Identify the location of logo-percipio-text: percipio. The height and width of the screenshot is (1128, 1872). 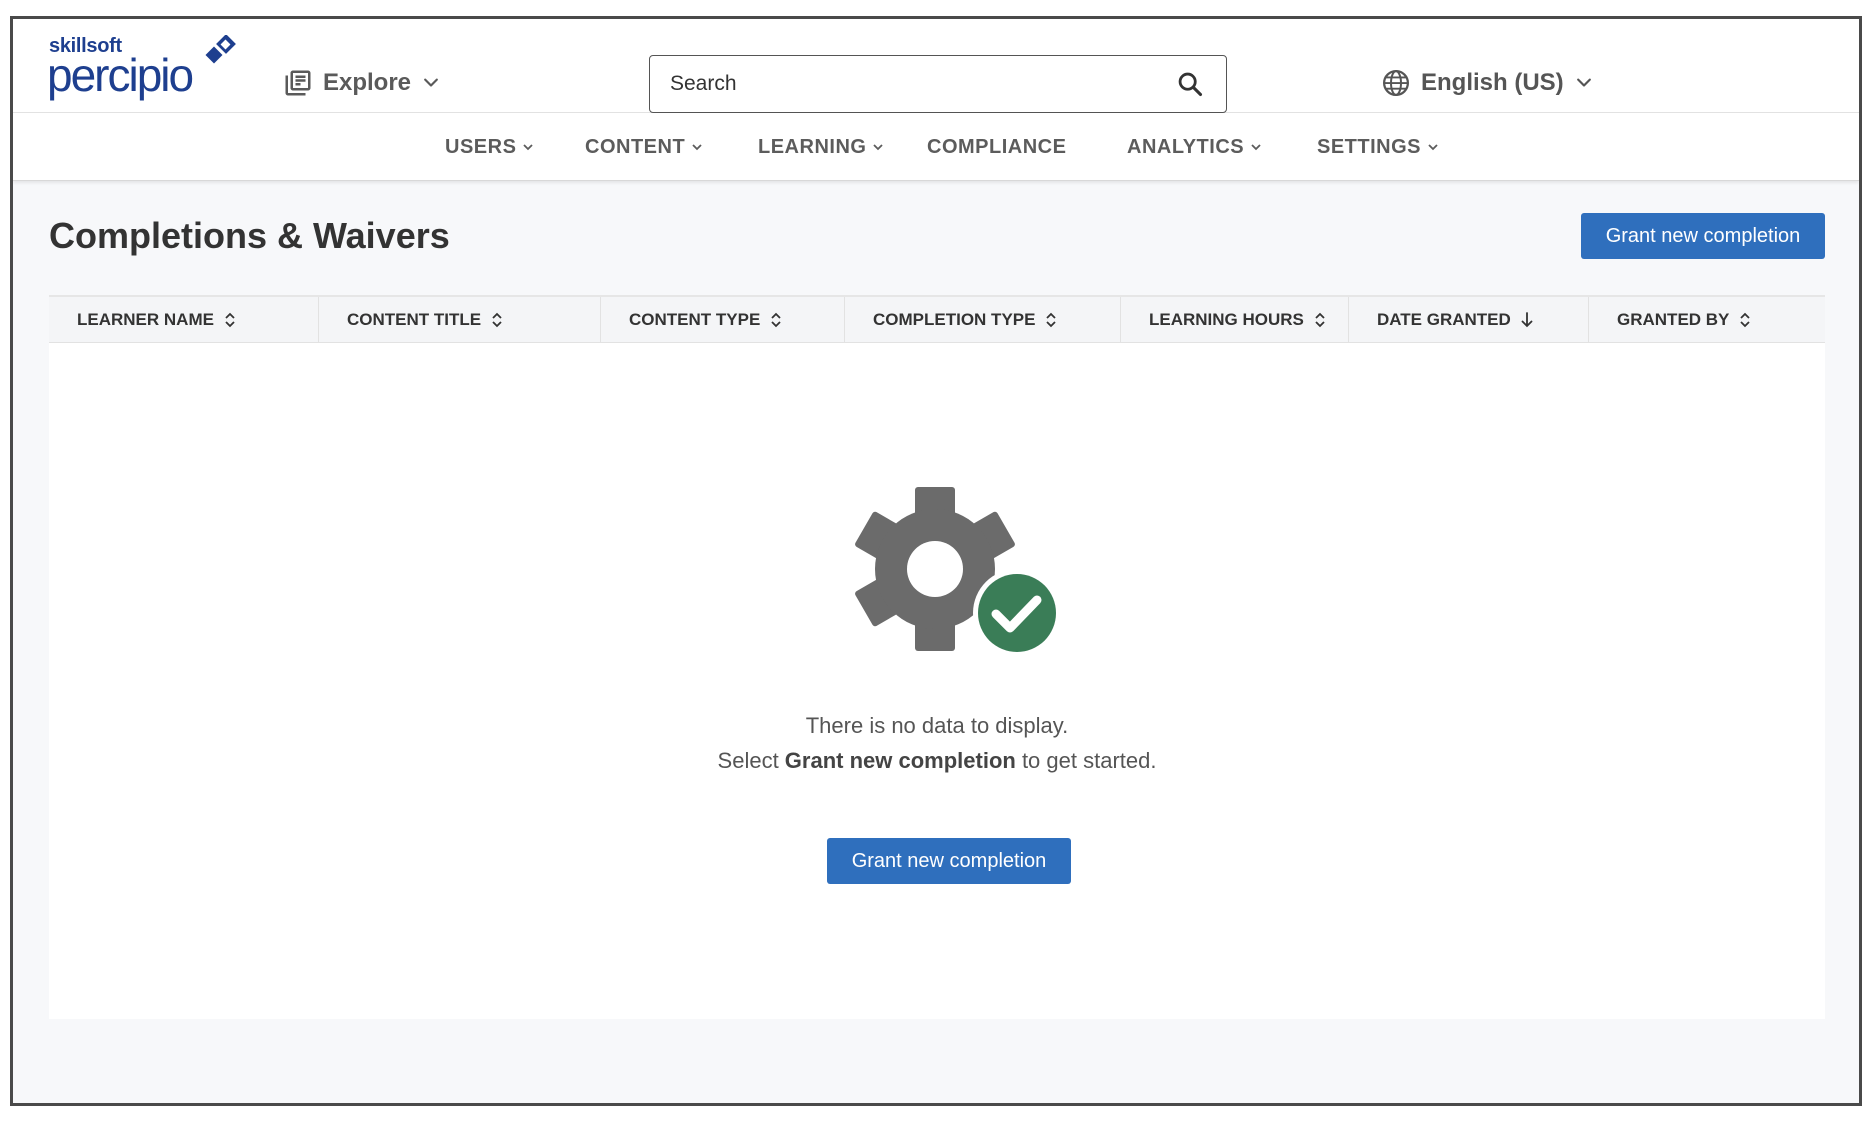
(120, 75).